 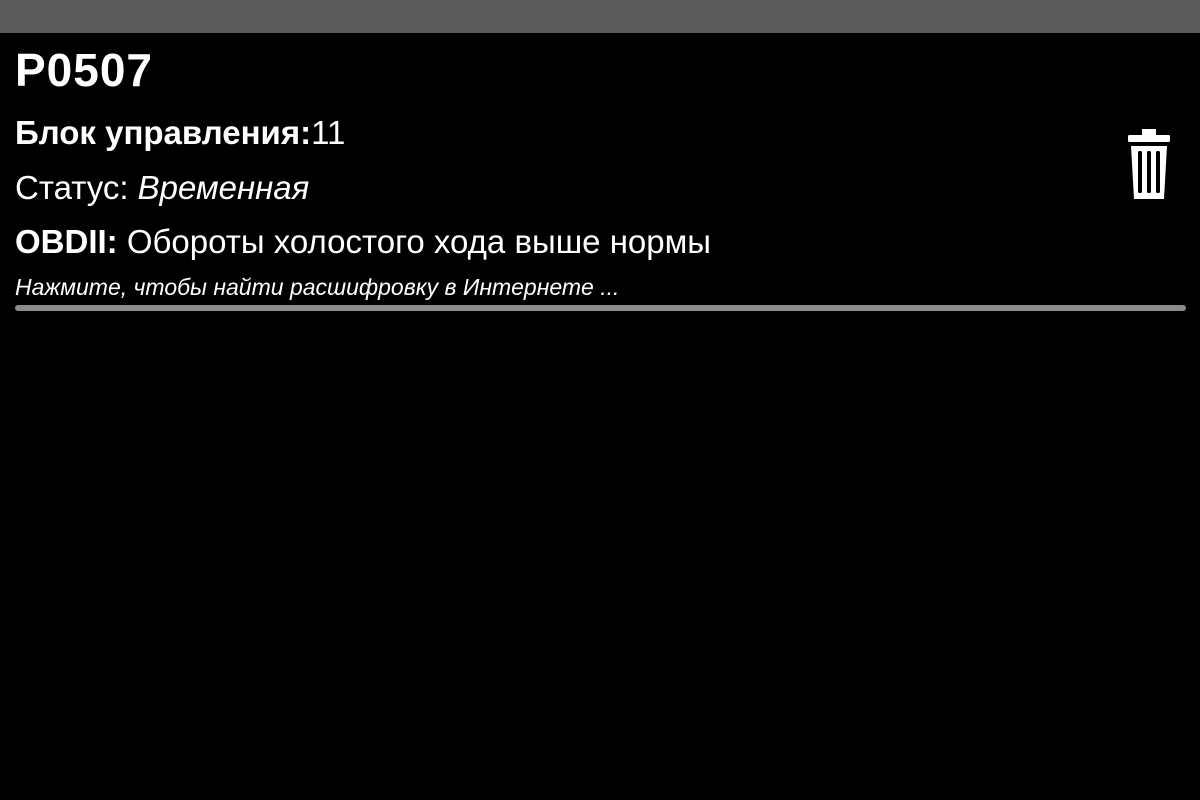 I want to click on obd-description: Обороты холостого хода выше нормы, so click(x=414, y=241).